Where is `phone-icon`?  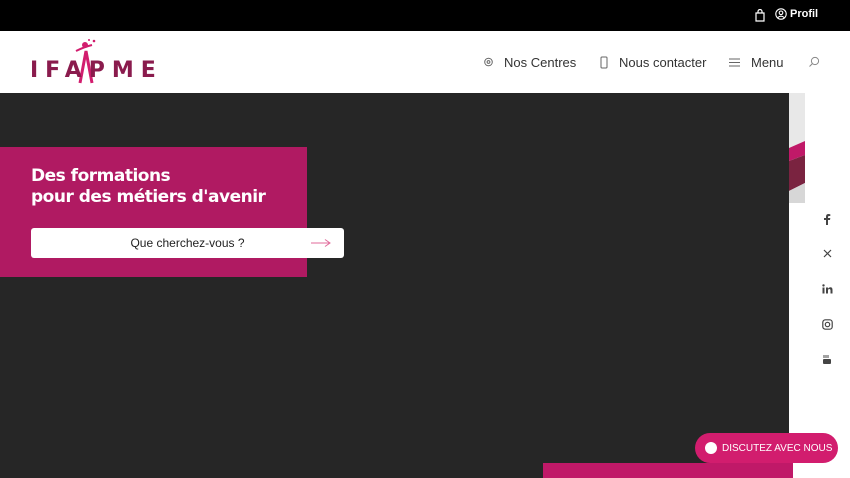
phone-icon is located at coordinates (604, 62).